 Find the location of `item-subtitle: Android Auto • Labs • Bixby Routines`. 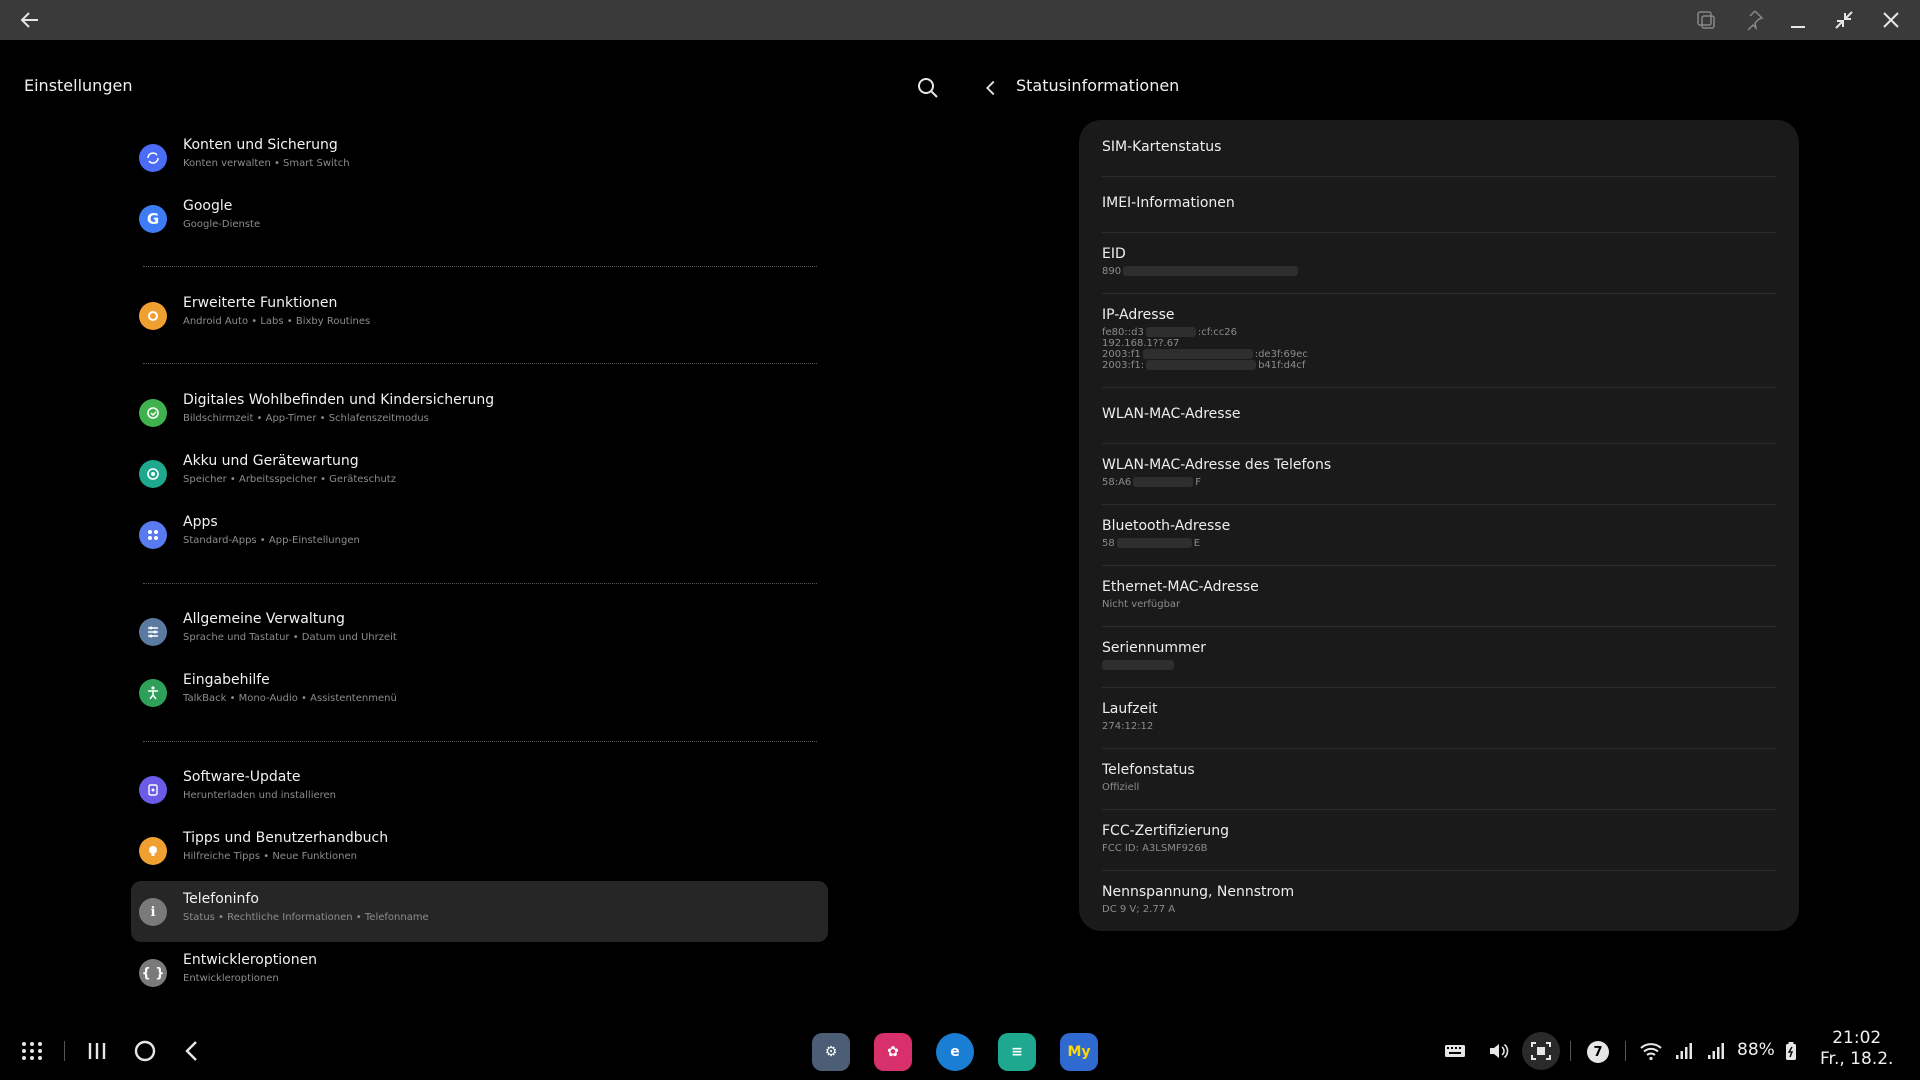

item-subtitle: Android Auto • Labs • Bixby Routines is located at coordinates (277, 321).